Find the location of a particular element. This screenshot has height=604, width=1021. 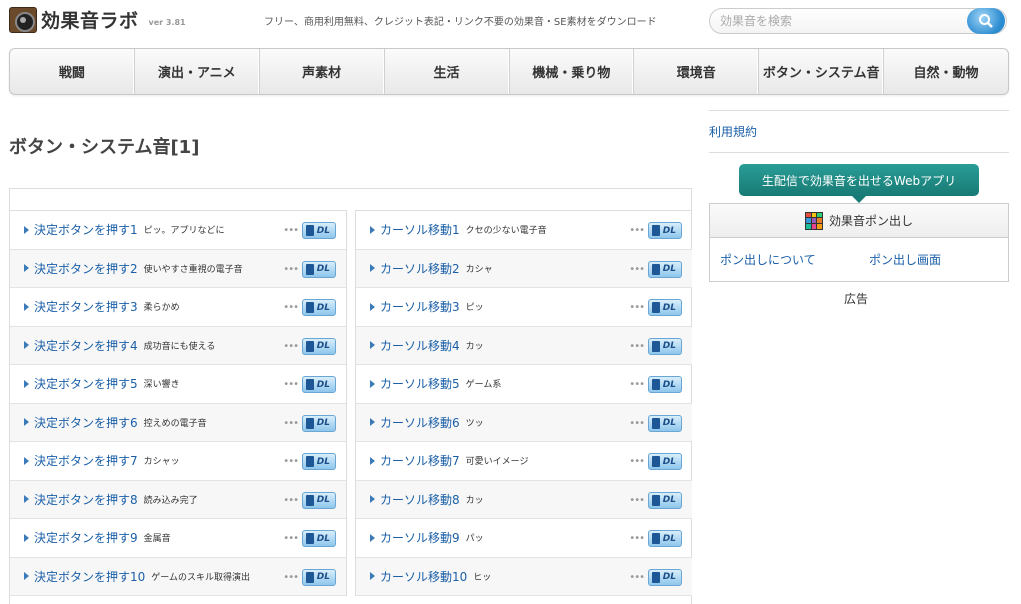

sound-row: 決定ボタンを押す3 柔らかめ ••• DL is located at coordinates (178, 307).